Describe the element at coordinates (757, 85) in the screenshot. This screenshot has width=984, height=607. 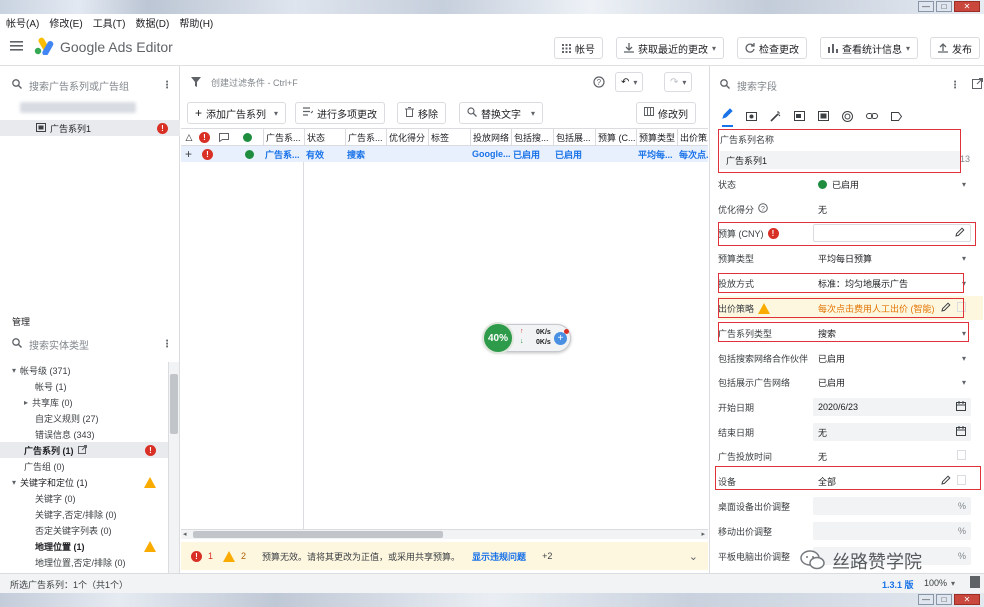
I see `field-search-input: 搜索字段` at that location.